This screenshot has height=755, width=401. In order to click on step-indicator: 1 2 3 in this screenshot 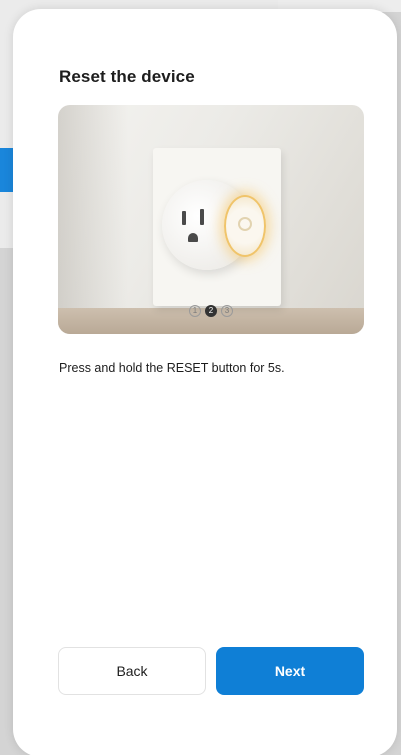, I will do `click(211, 311)`.